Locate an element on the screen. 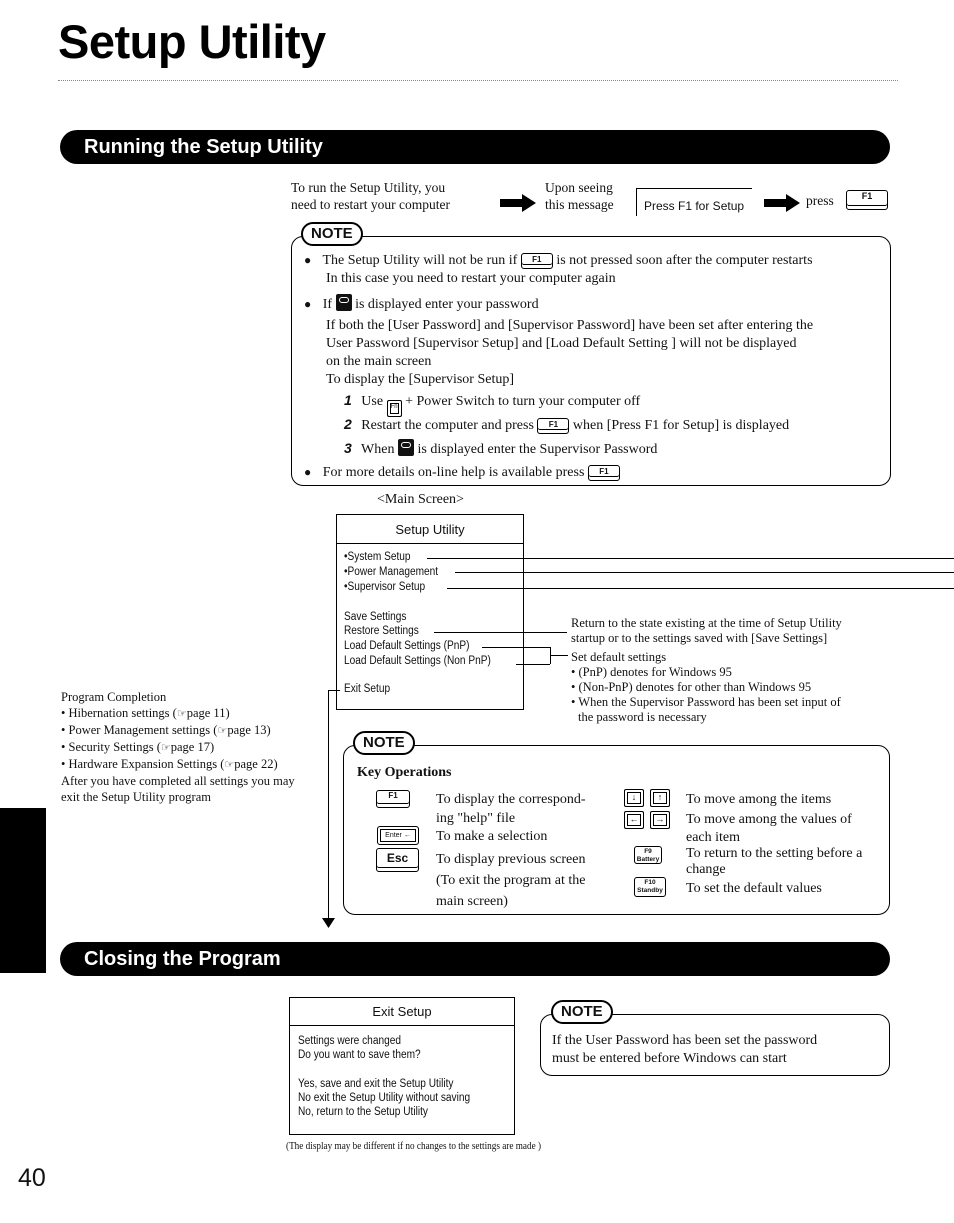 The height and width of the screenshot is (1223, 954). menu-item-supervisor-setup: •Supervisor Setup is located at coordinates (384, 587).